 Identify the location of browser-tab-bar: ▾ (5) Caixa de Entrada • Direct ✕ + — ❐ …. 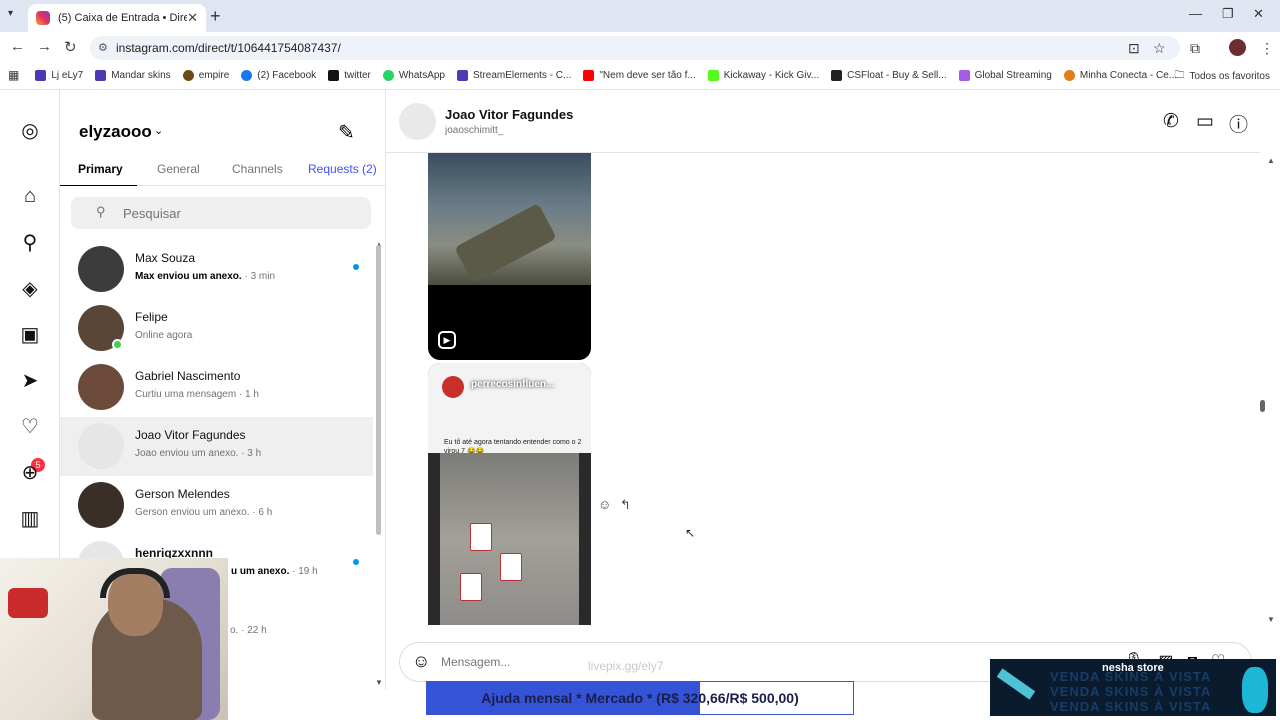
(640, 16).